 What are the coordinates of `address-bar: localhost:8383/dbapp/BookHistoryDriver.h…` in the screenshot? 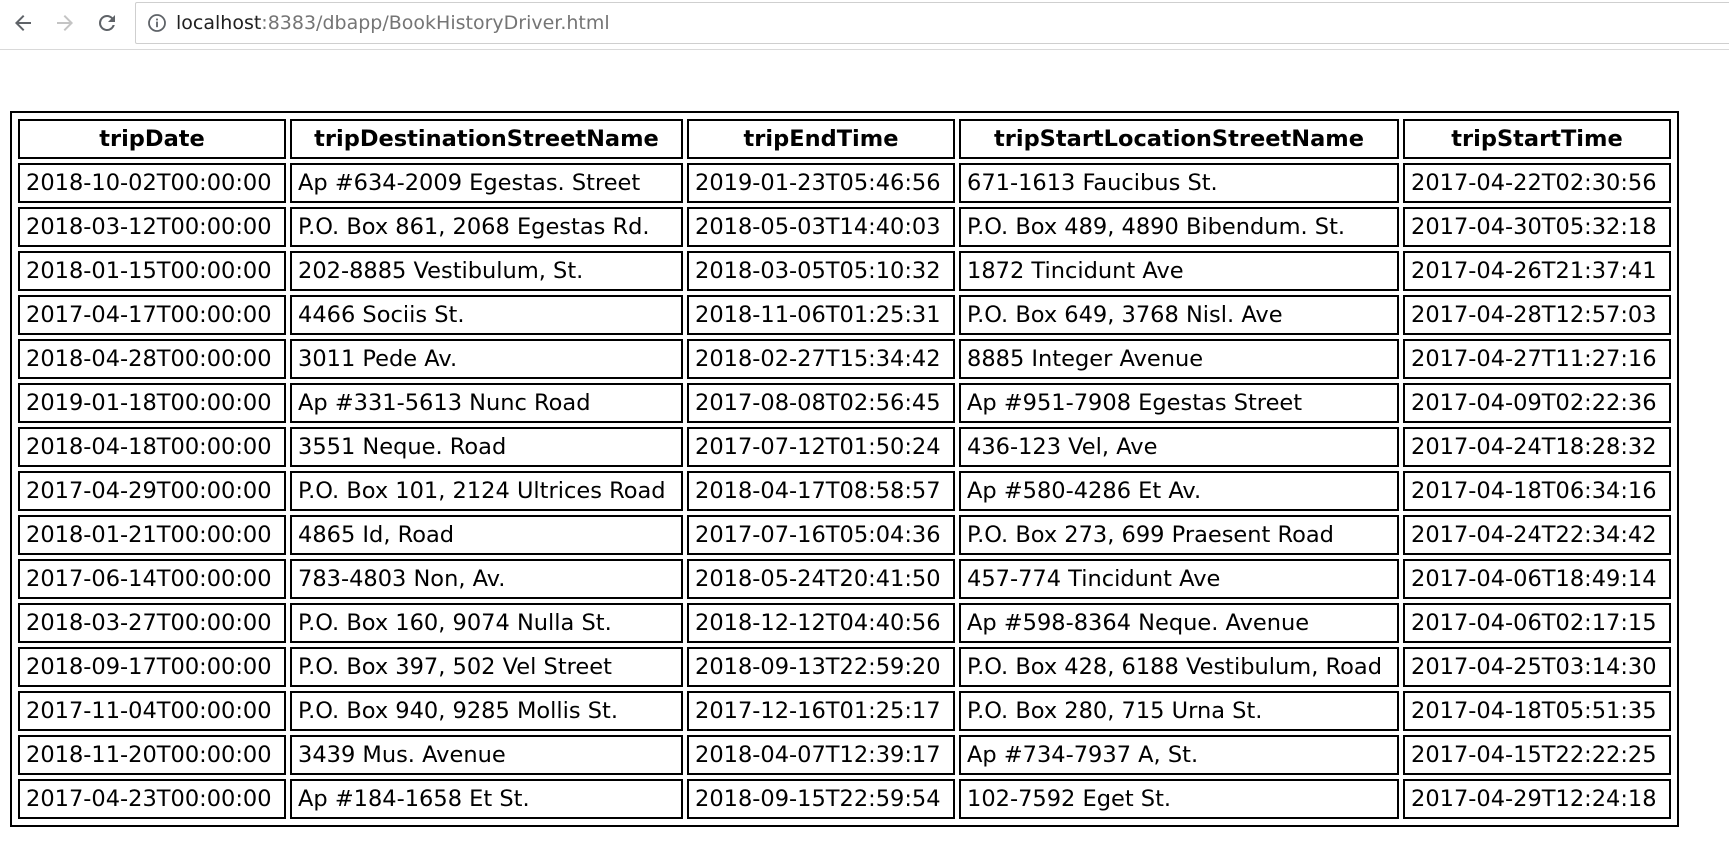 It's located at (932, 23).